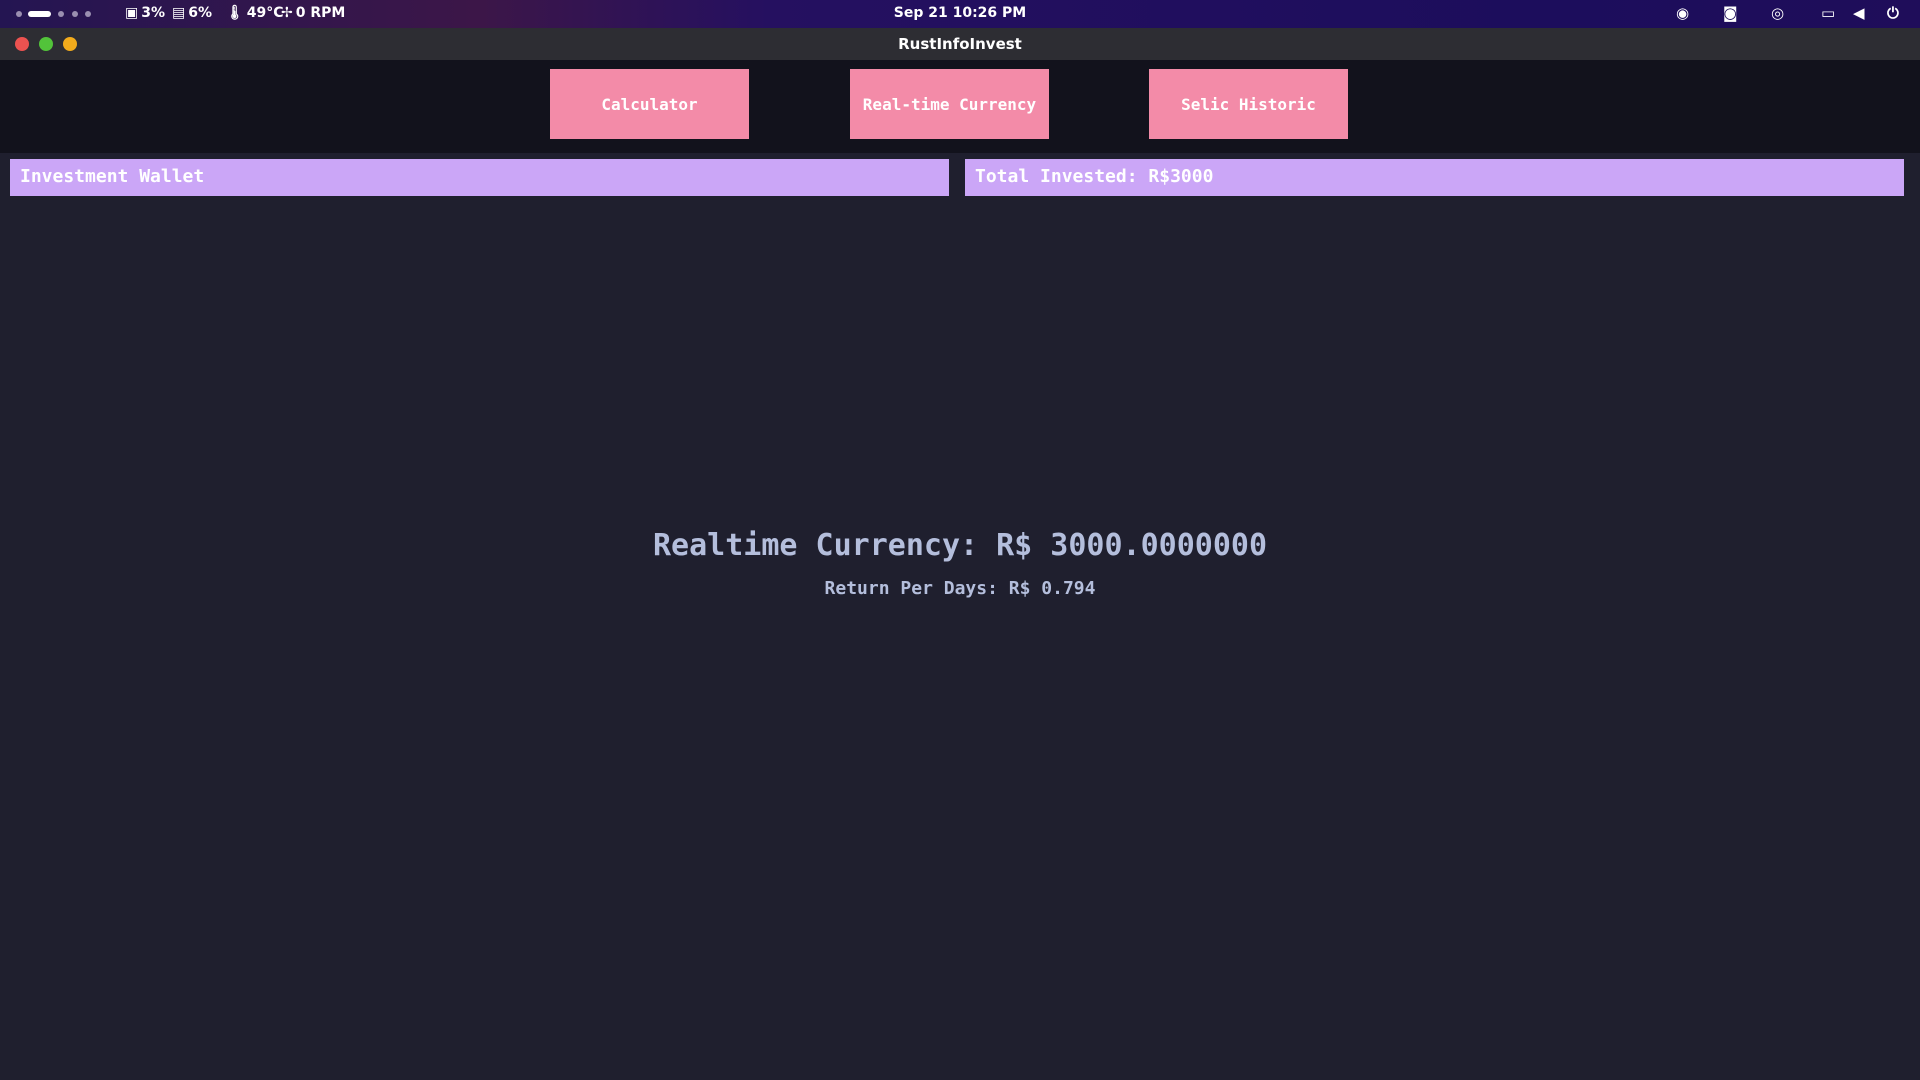 The image size is (1920, 1080). What do you see at coordinates (1248, 104) in the screenshot?
I see `selic-historic-button: Selic Historic` at bounding box center [1248, 104].